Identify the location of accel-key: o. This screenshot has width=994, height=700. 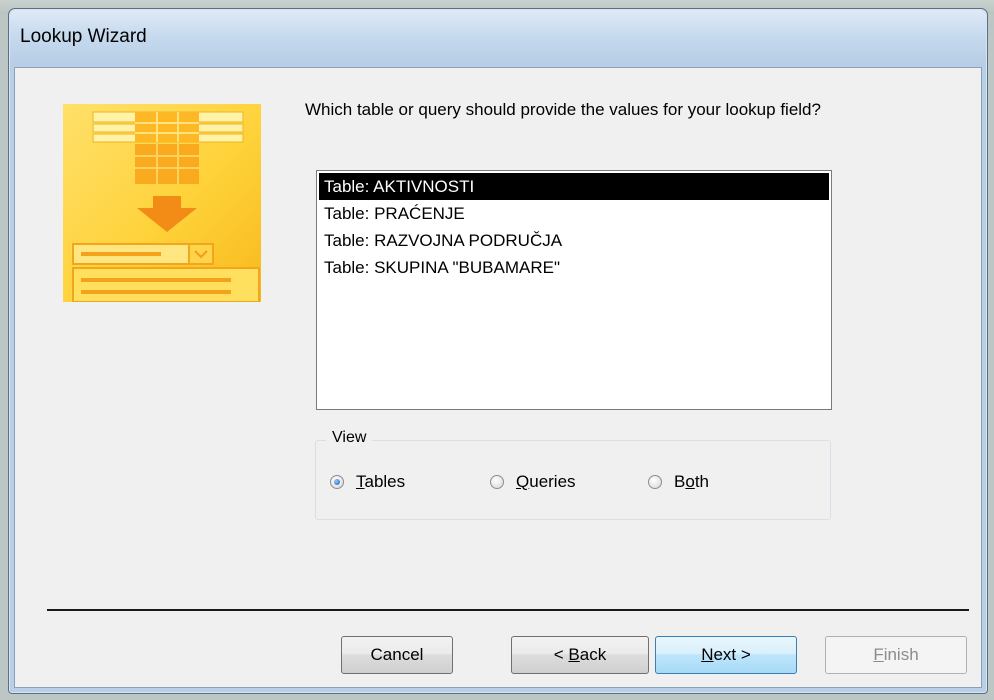
(690, 481).